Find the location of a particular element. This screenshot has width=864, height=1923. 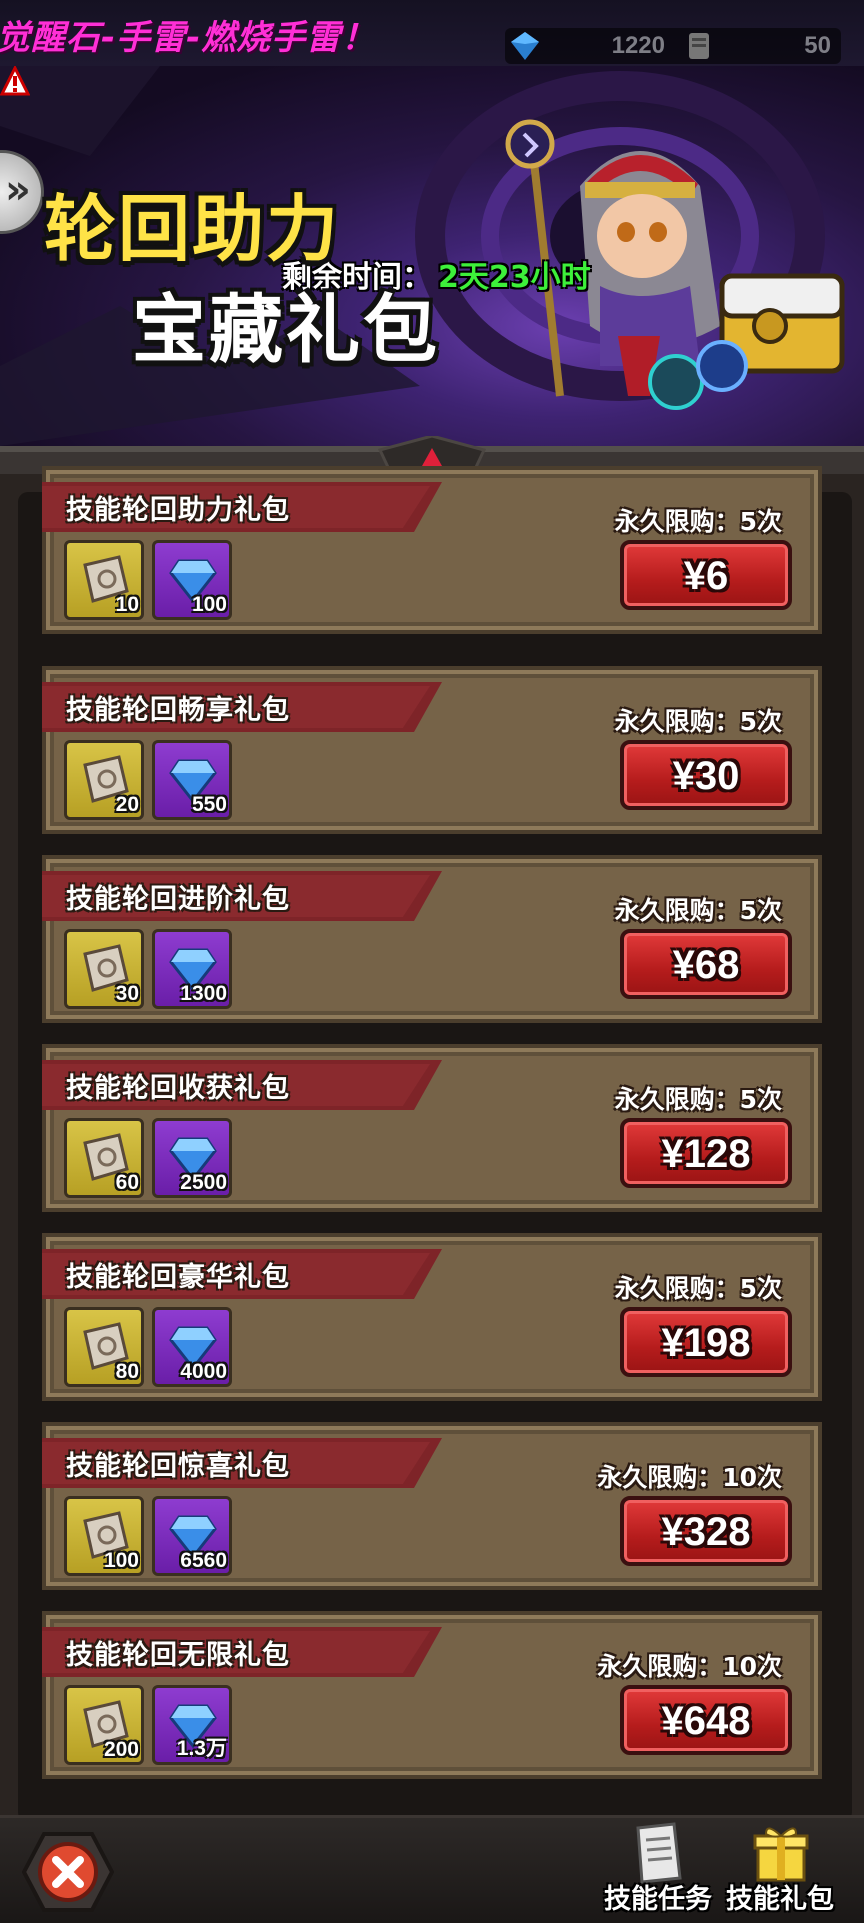

buy-button: ¥198 is located at coordinates (706, 1342).